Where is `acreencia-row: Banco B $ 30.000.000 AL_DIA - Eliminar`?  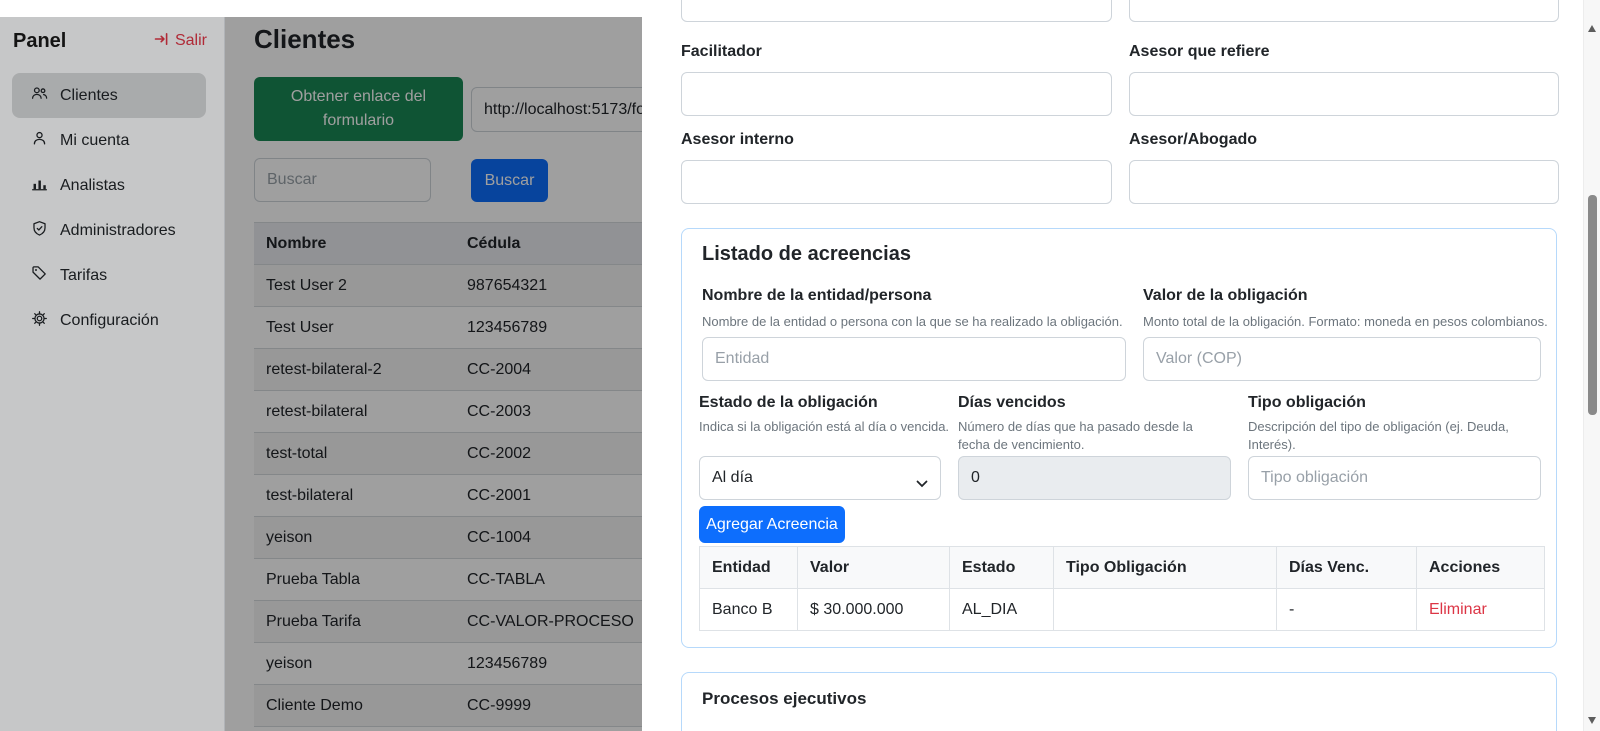
acreencia-row: Banco B $ 30.000.000 AL_DIA - Eliminar is located at coordinates (1122, 609).